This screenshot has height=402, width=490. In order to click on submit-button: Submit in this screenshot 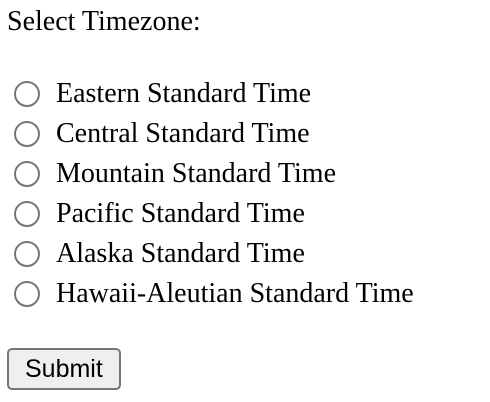, I will do `click(64, 369)`.